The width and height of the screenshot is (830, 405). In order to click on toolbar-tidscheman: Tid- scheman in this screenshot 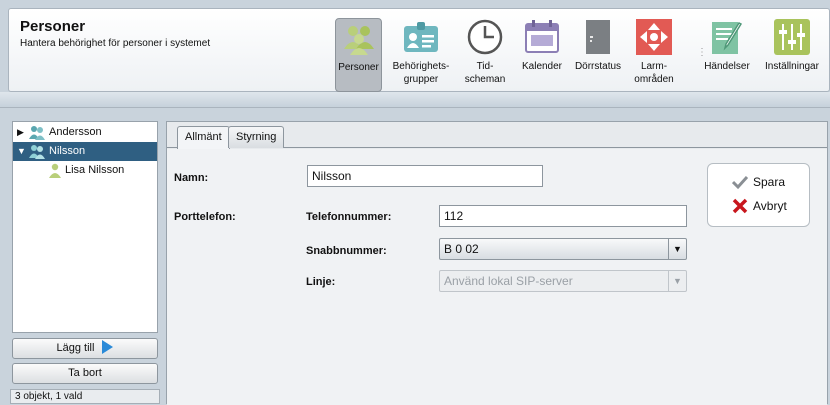, I will do `click(485, 55)`.